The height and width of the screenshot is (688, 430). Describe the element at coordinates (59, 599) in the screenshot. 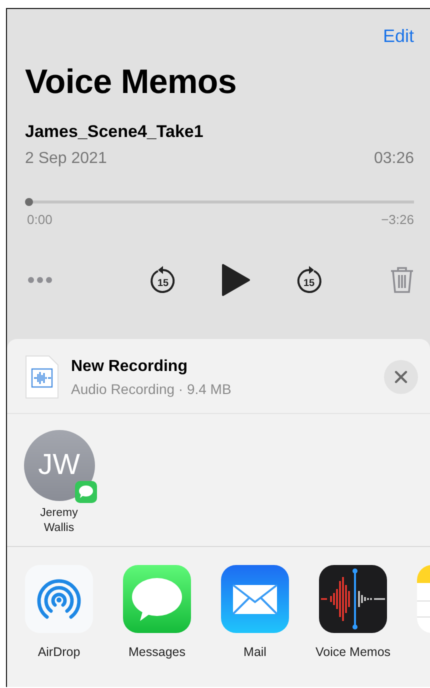

I see `airdrop-icon` at that location.